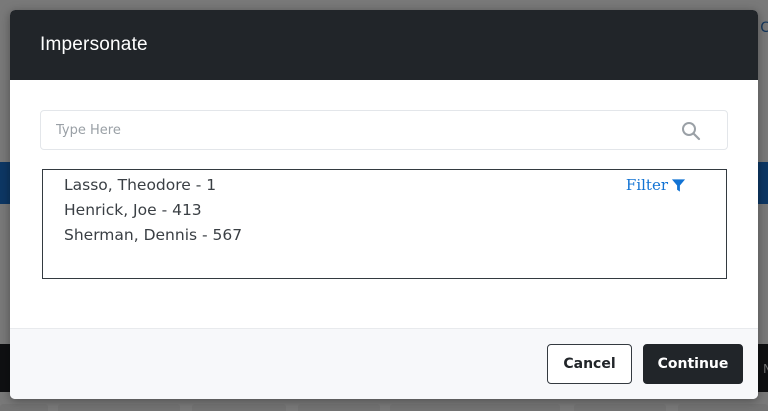 The height and width of the screenshot is (411, 768). Describe the element at coordinates (646, 185) in the screenshot. I see `filter-label: Filter` at that location.